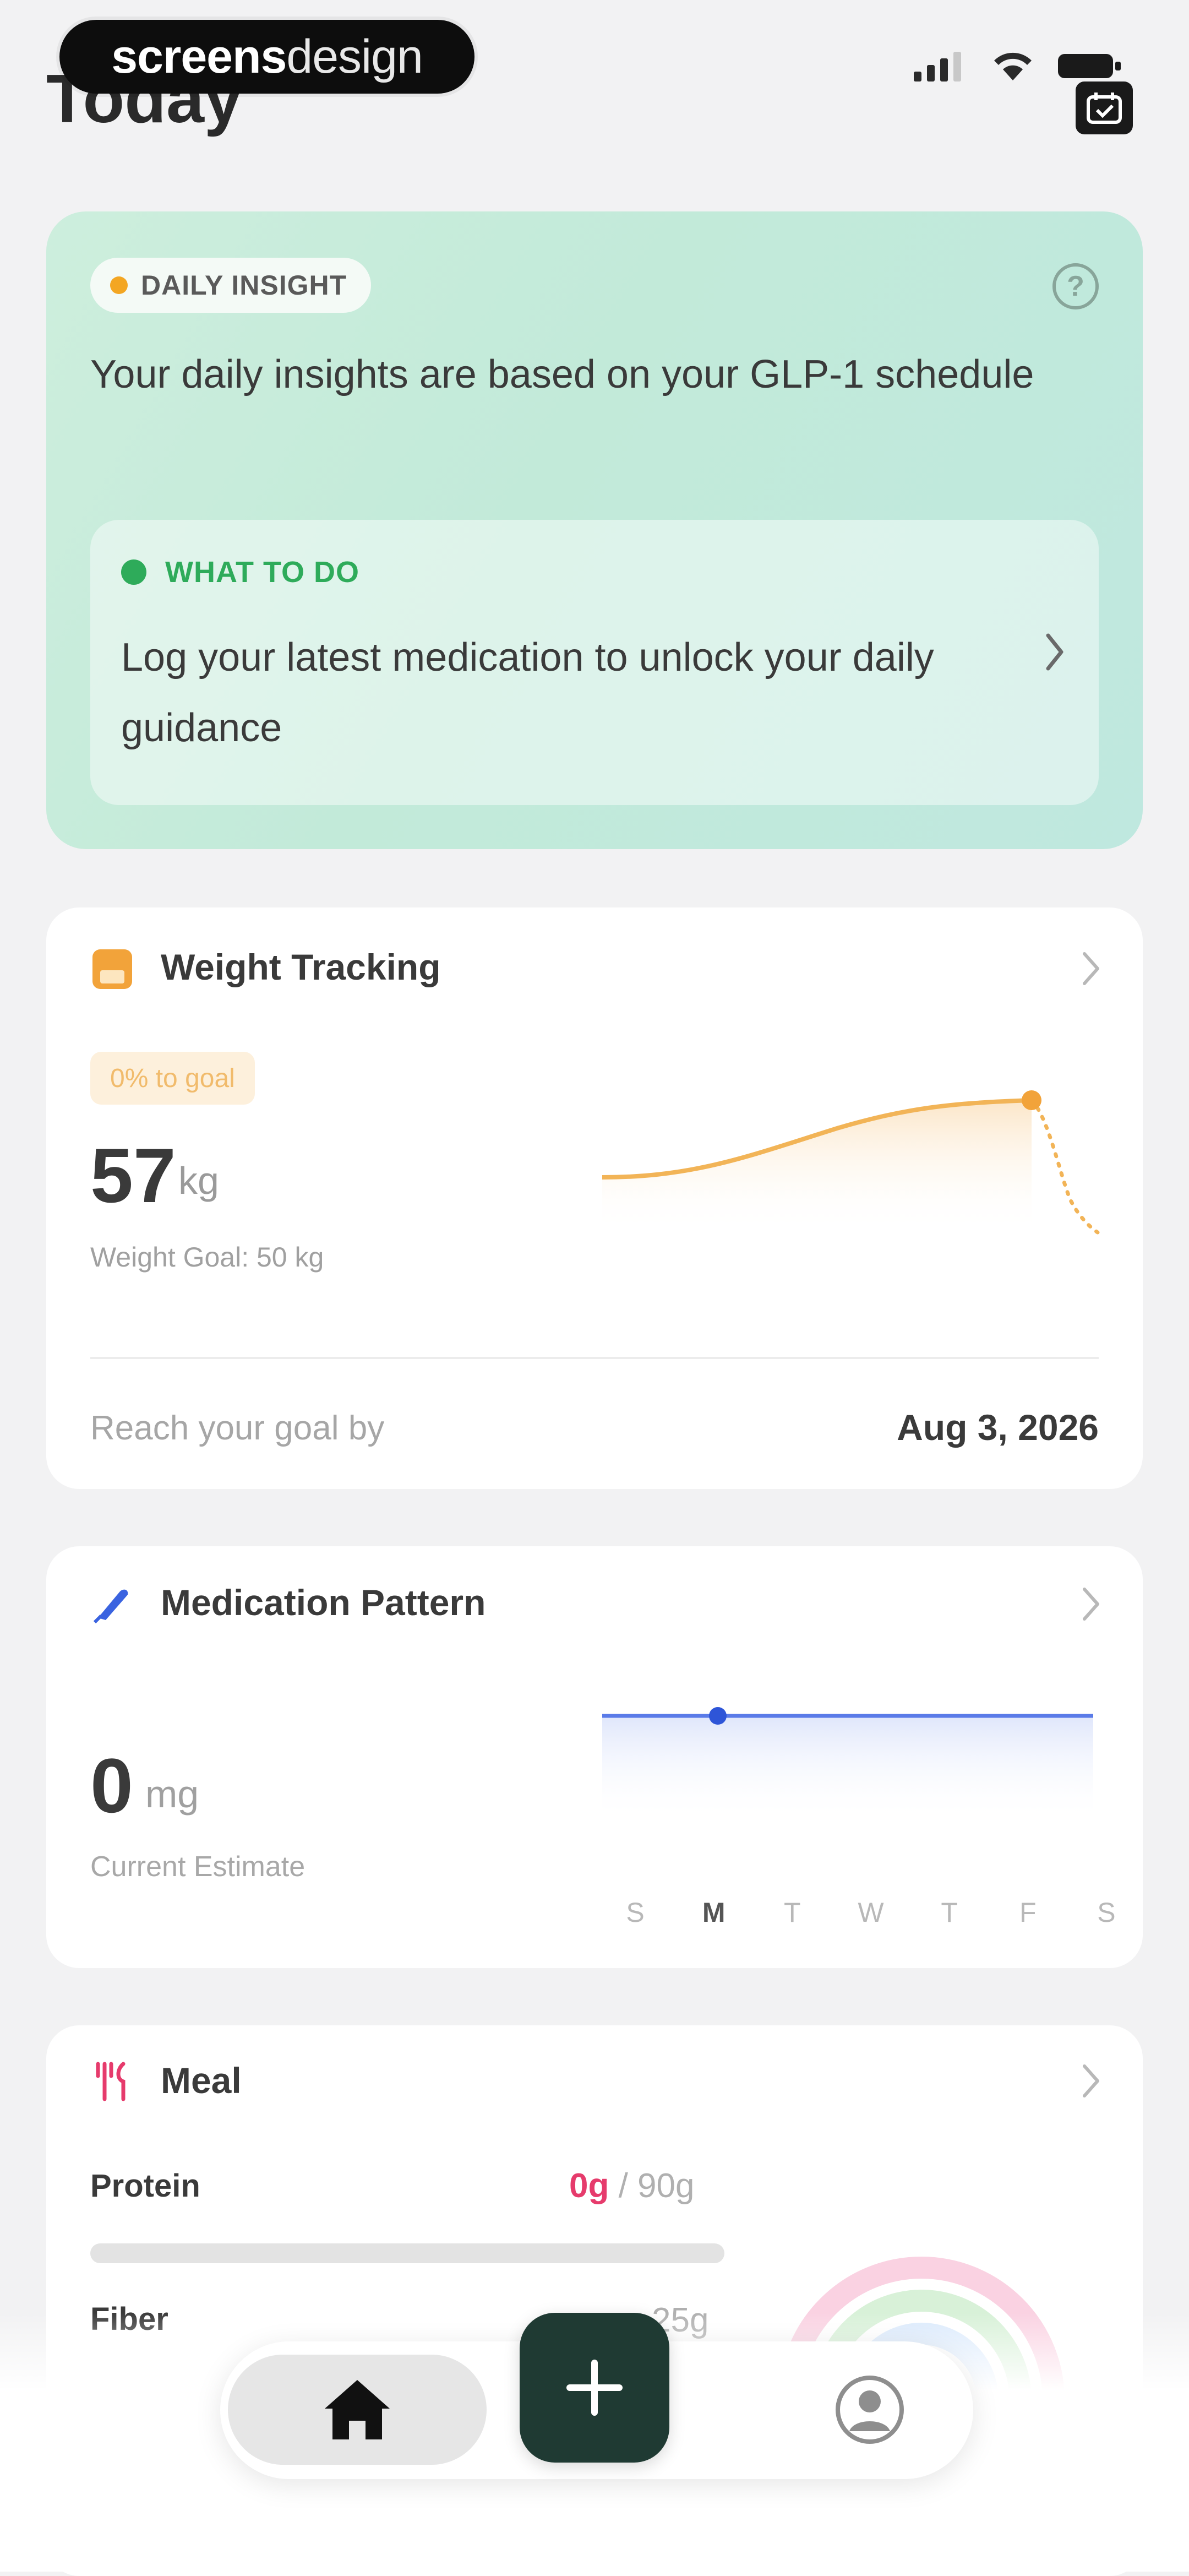 This screenshot has height=2576, width=1189. What do you see at coordinates (714, 1913) in the screenshot?
I see `day-label: M` at bounding box center [714, 1913].